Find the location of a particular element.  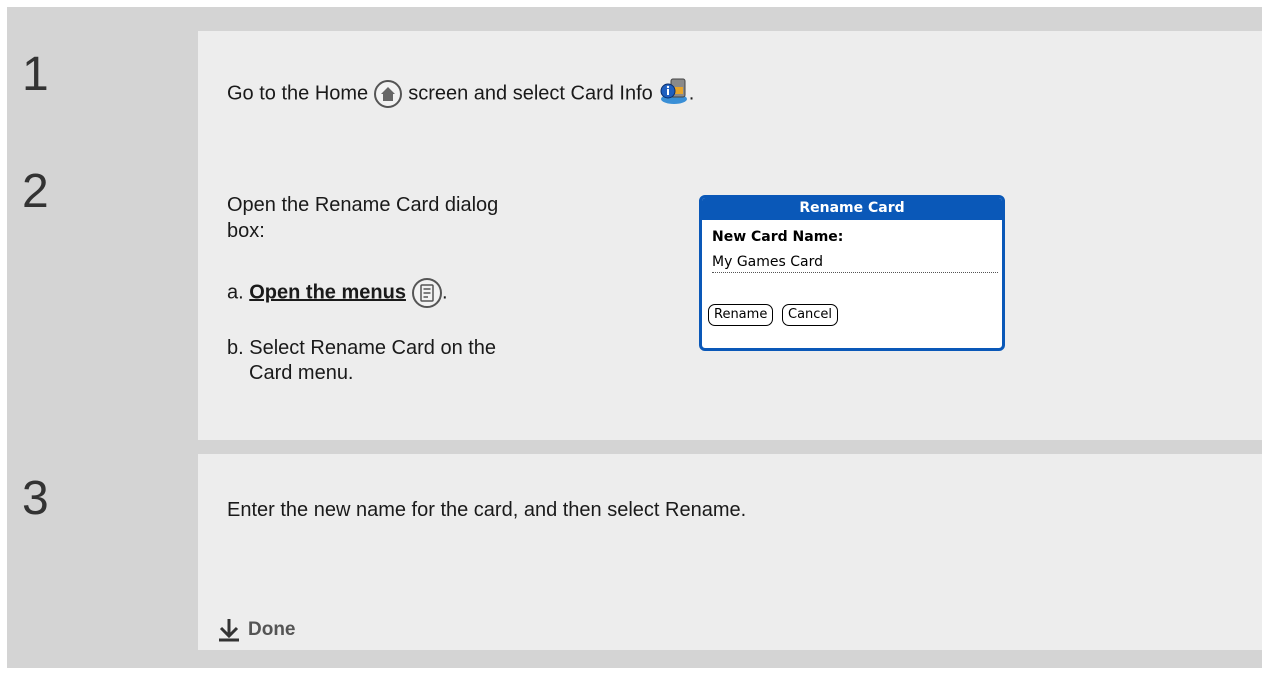

open-menus-link: Open the menus is located at coordinates (327, 292).